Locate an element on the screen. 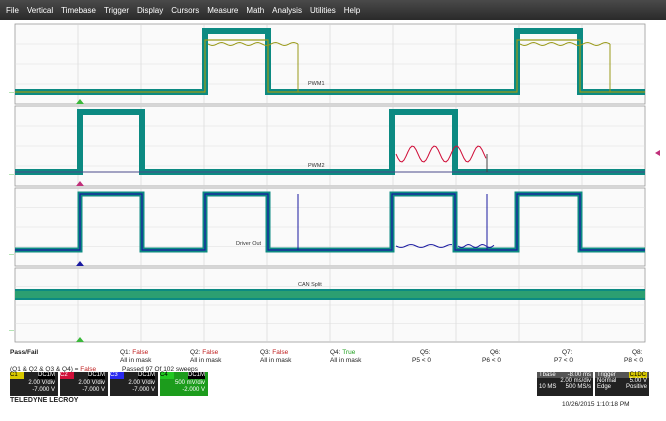 This screenshot has width=666, height=421. channel-c2-box: C2 DC1M 2.00 V/div -7.000 V is located at coordinates (84, 384).